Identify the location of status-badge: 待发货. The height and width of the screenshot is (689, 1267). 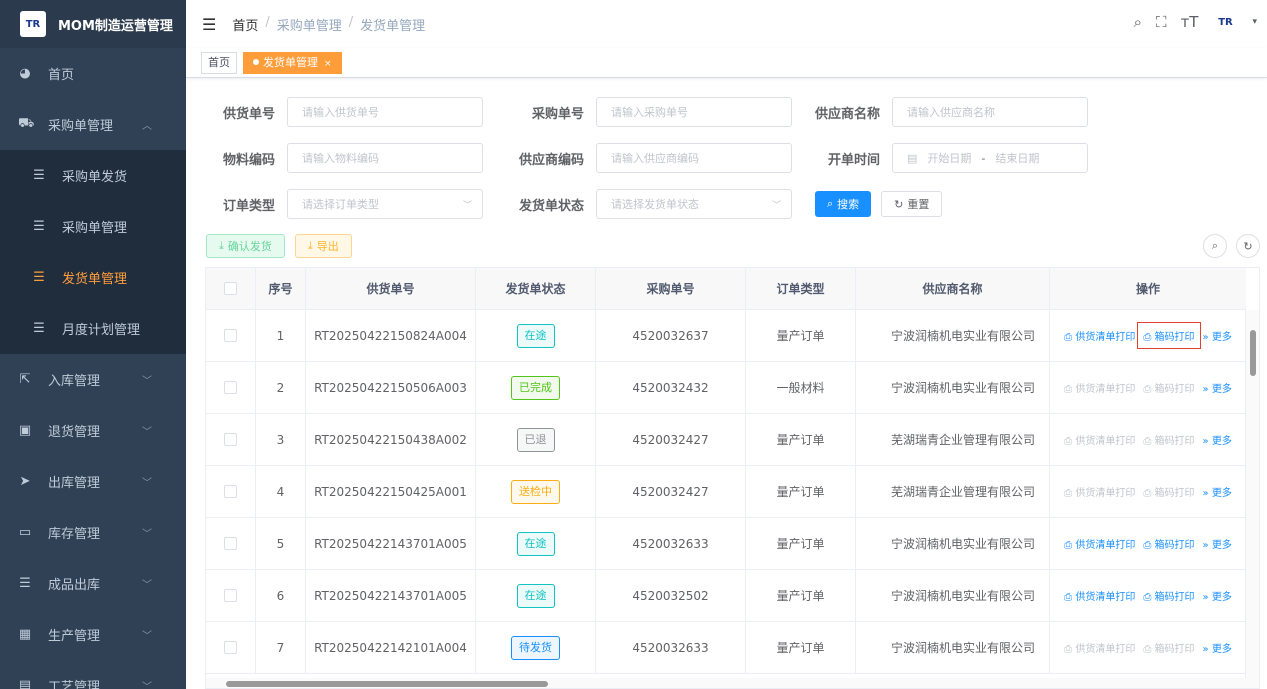
(535, 647).